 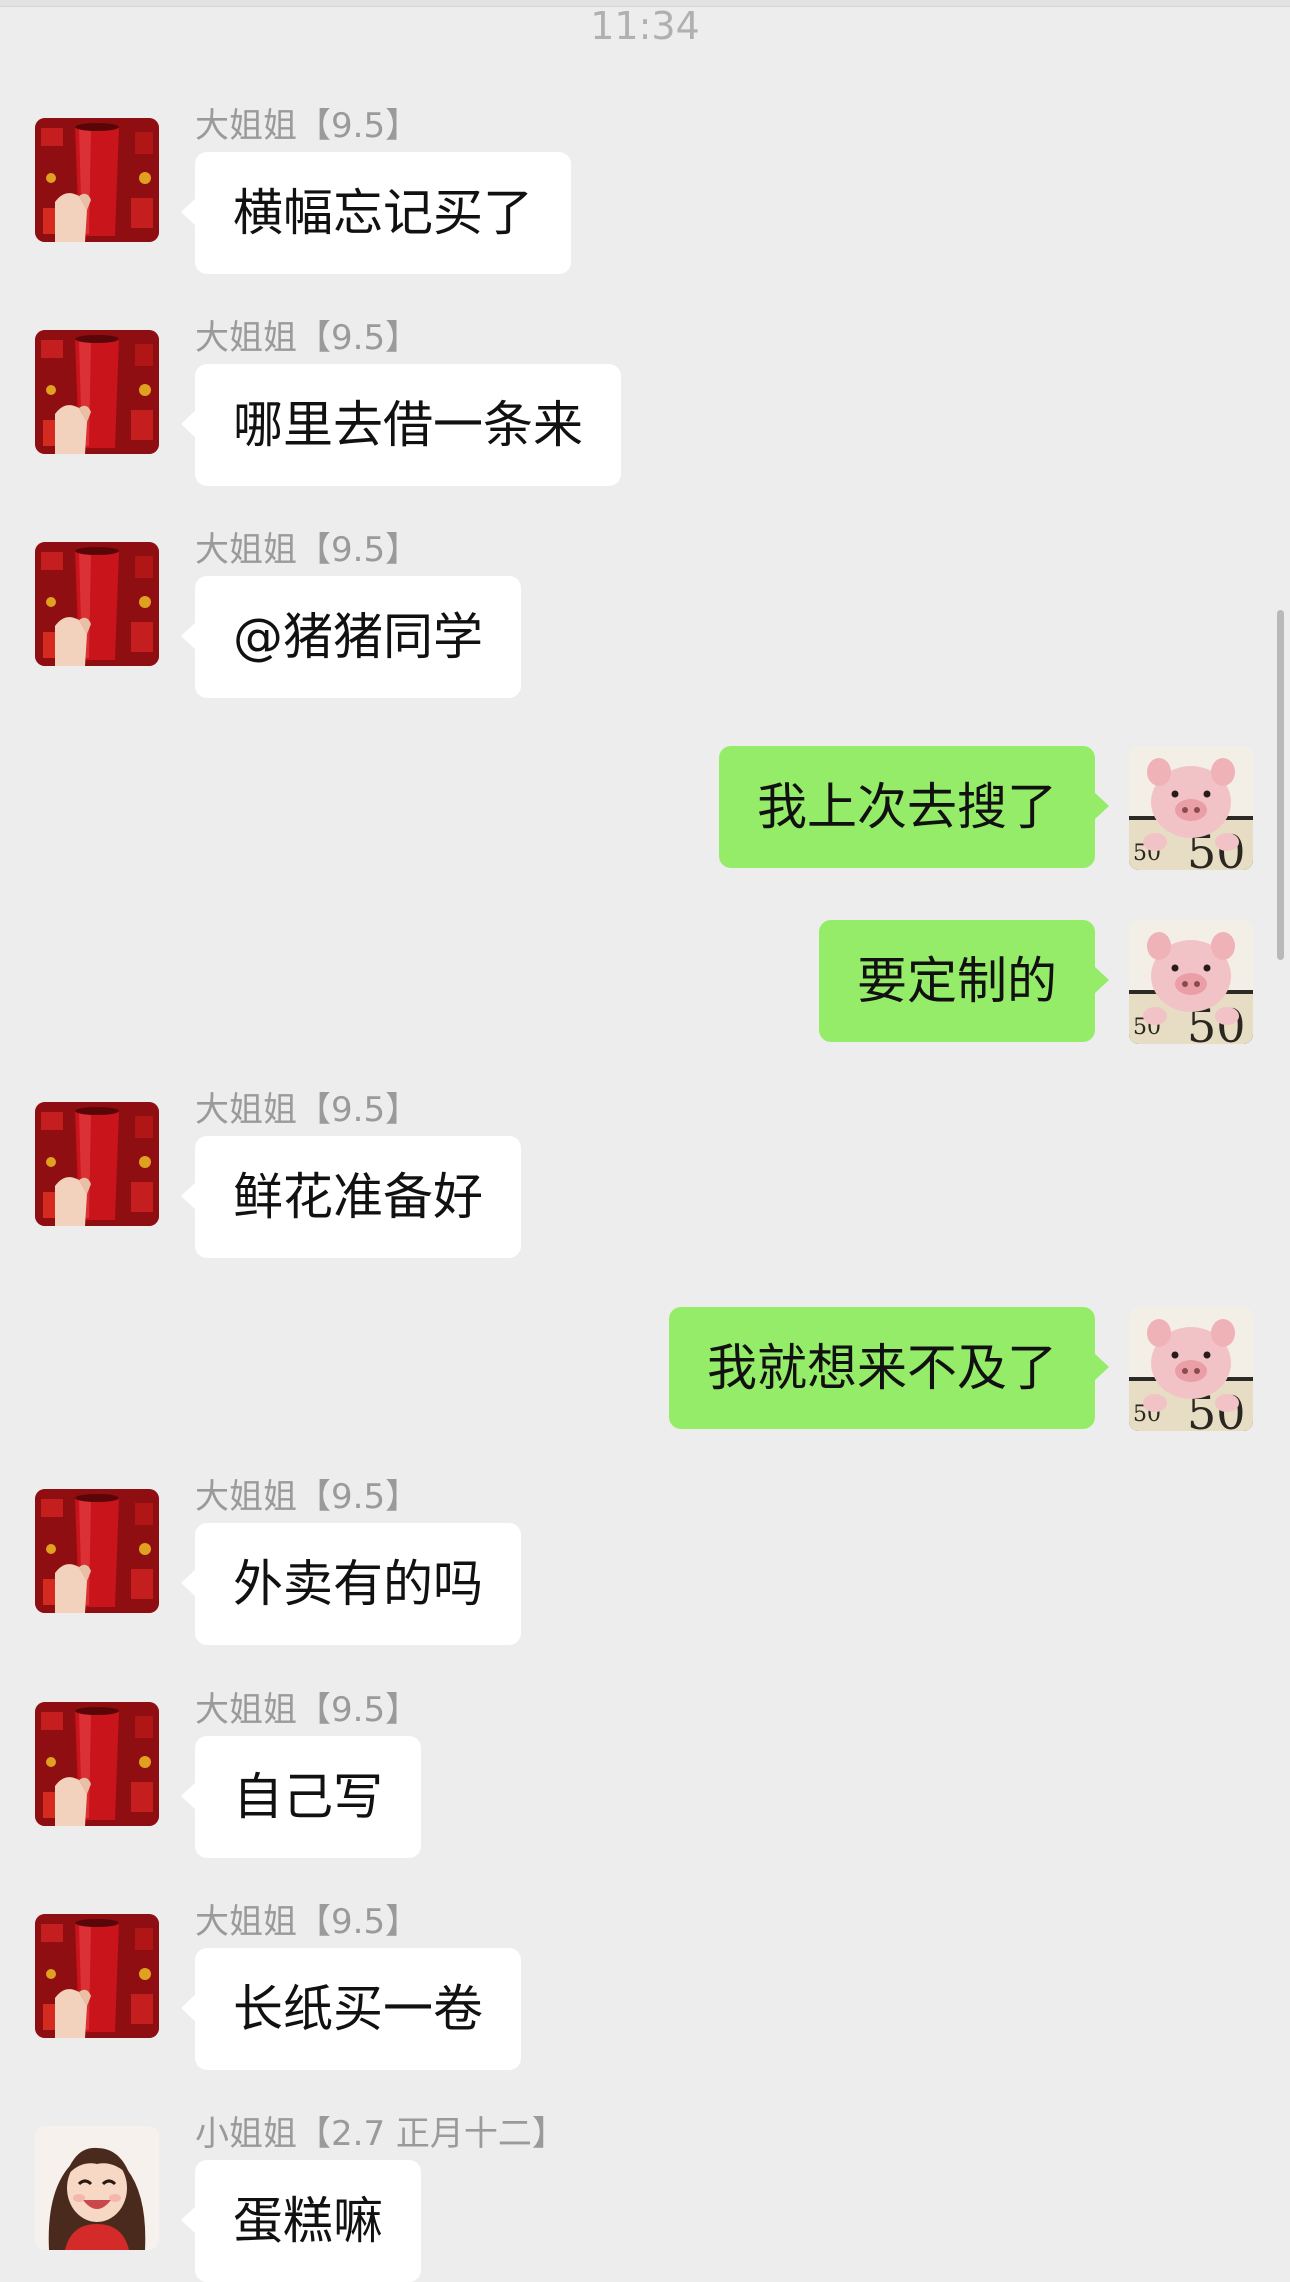 What do you see at coordinates (97, 2188) in the screenshot?
I see `girl-avatar-icon` at bounding box center [97, 2188].